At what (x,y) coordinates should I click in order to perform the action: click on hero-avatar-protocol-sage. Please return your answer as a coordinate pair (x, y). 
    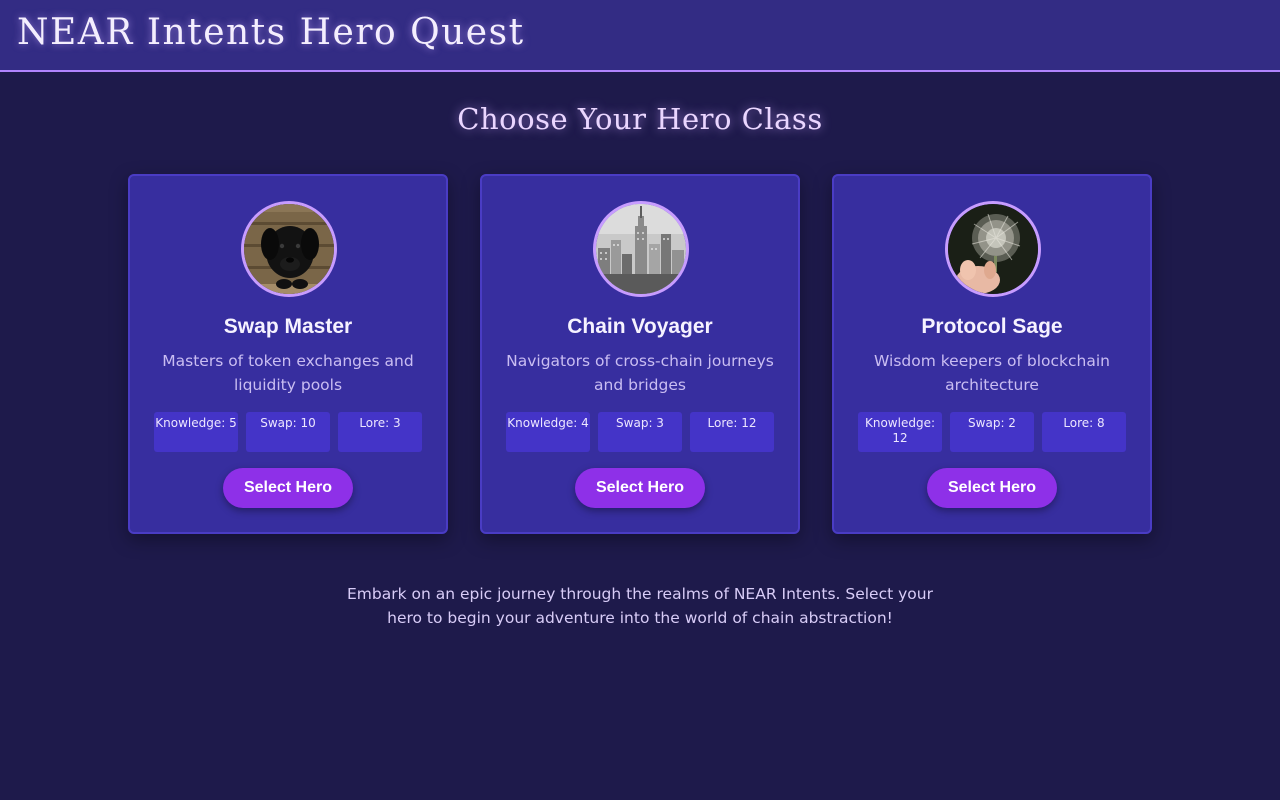
    Looking at the image, I should click on (993, 249).